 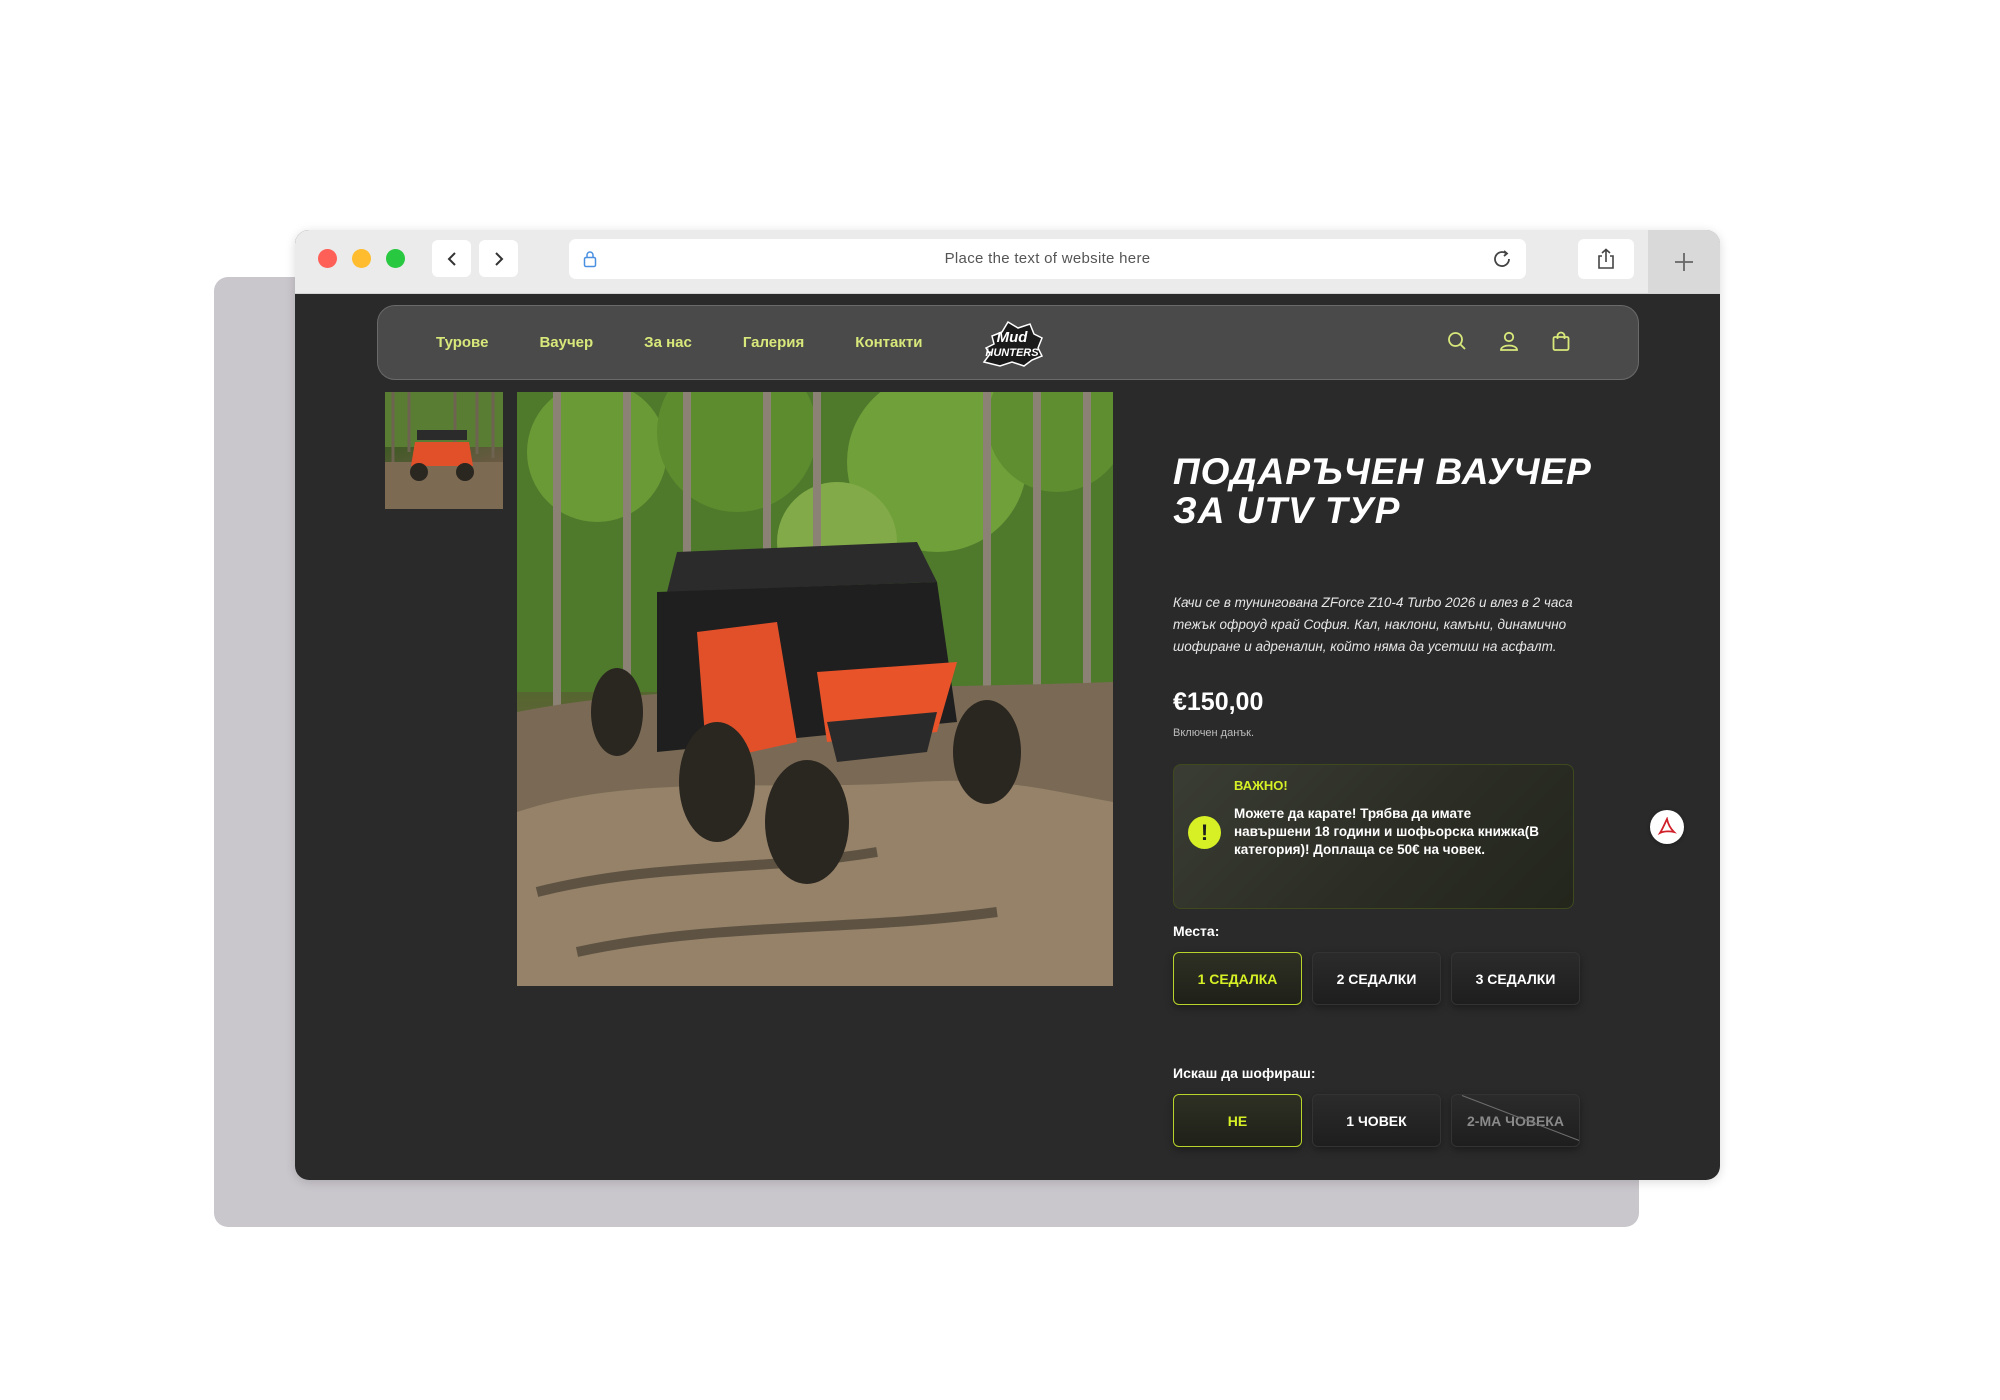 I want to click on bag-icon, so click(x=1561, y=341).